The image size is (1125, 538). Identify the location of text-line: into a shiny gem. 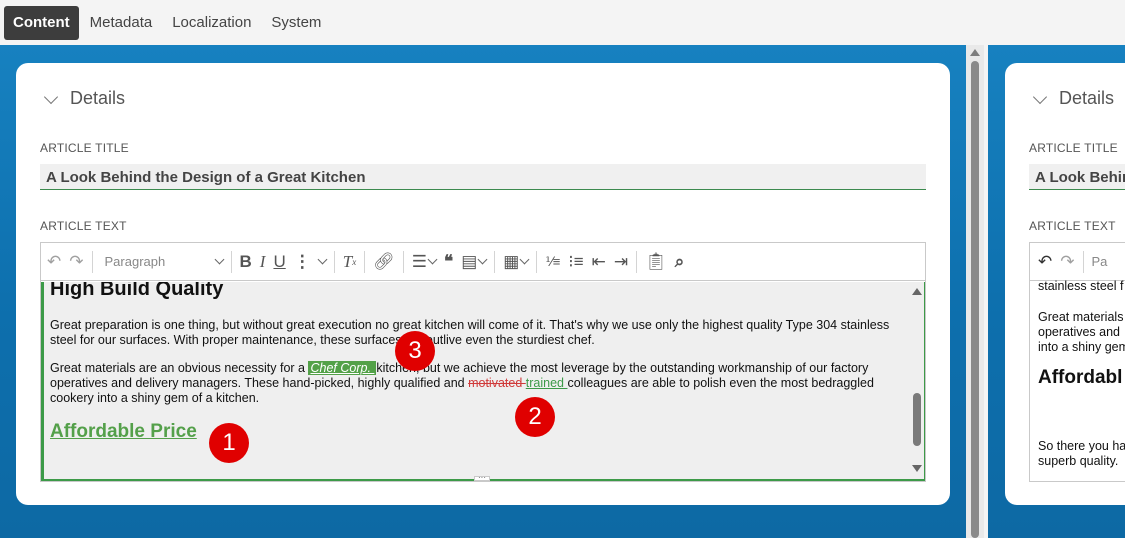
(1081, 347).